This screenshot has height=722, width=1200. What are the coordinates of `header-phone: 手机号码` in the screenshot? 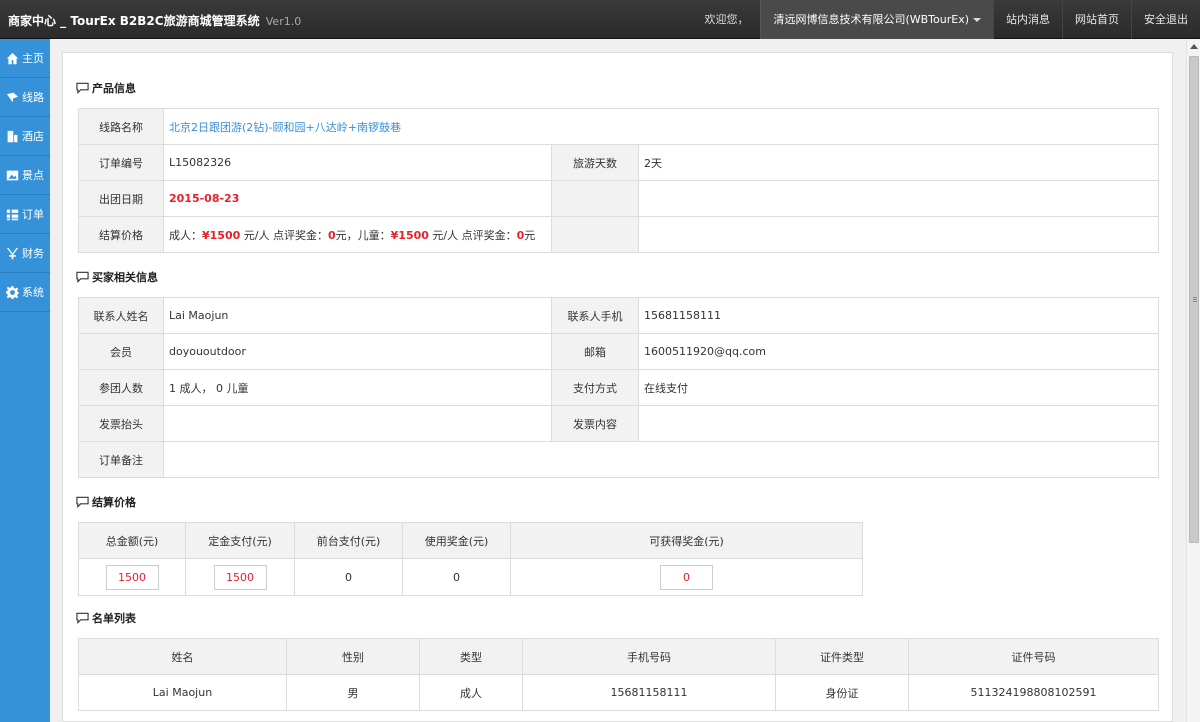 It's located at (649, 656).